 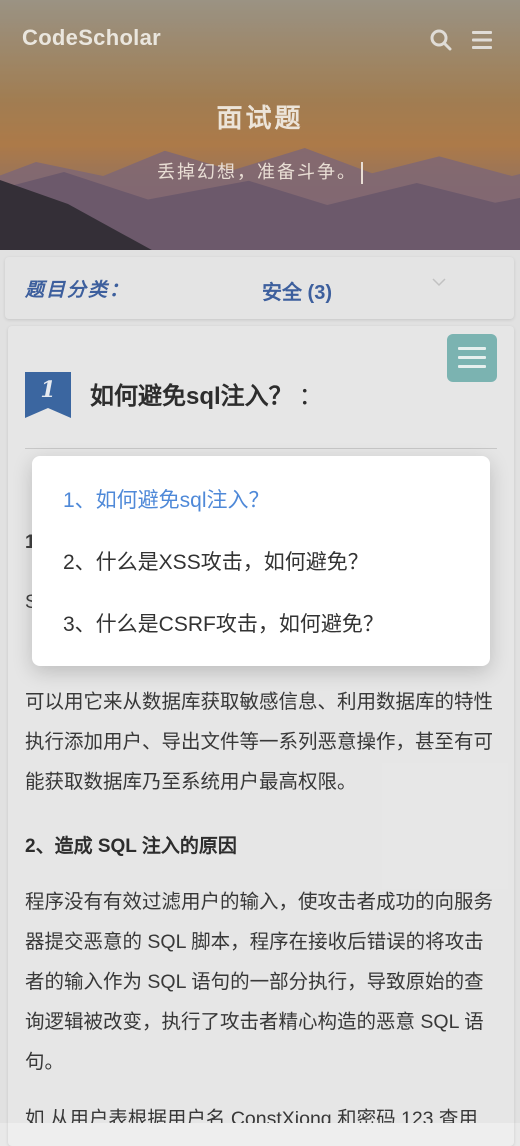 What do you see at coordinates (216, 561) in the screenshot?
I see `toc-item-2: 2、什么是XSS攻击，如何避免？` at bounding box center [216, 561].